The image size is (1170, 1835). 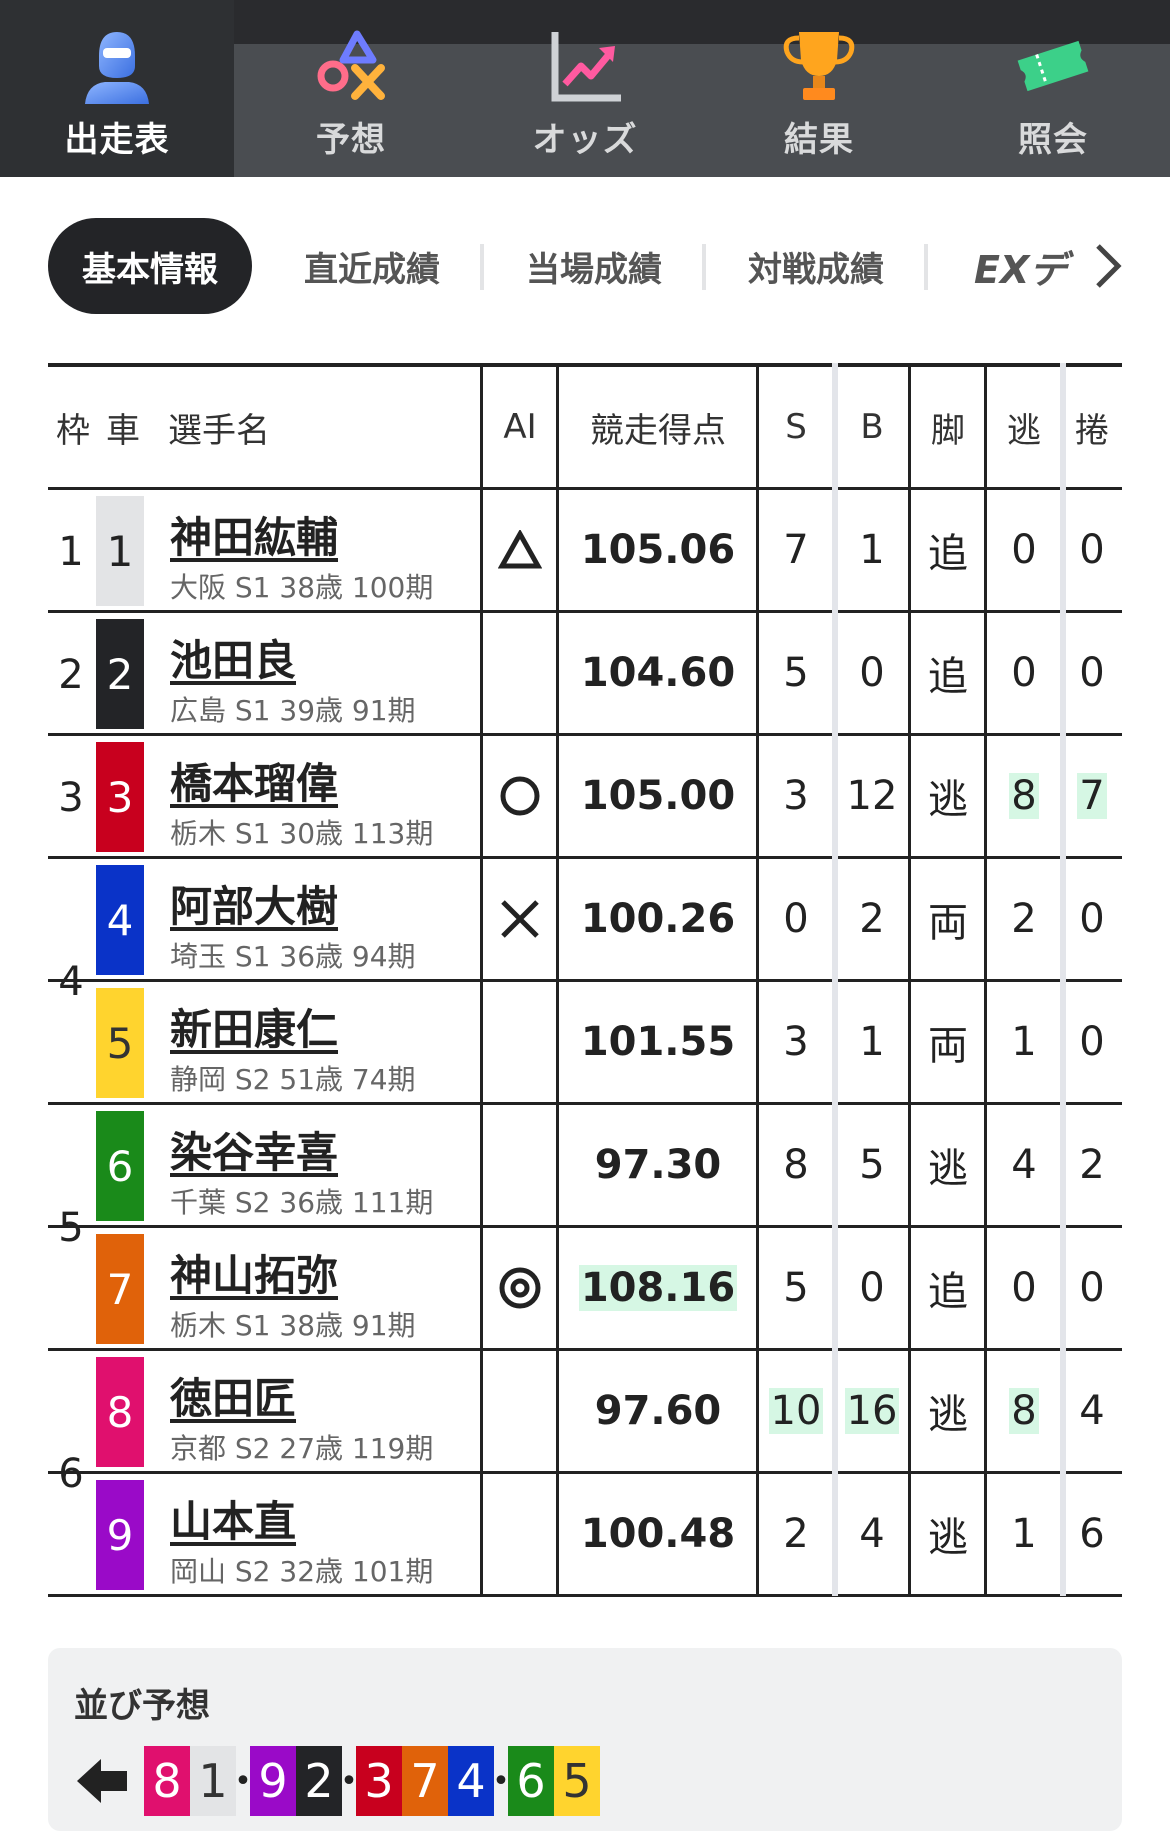 I want to click on waku-number: 4, so click(x=71, y=982).